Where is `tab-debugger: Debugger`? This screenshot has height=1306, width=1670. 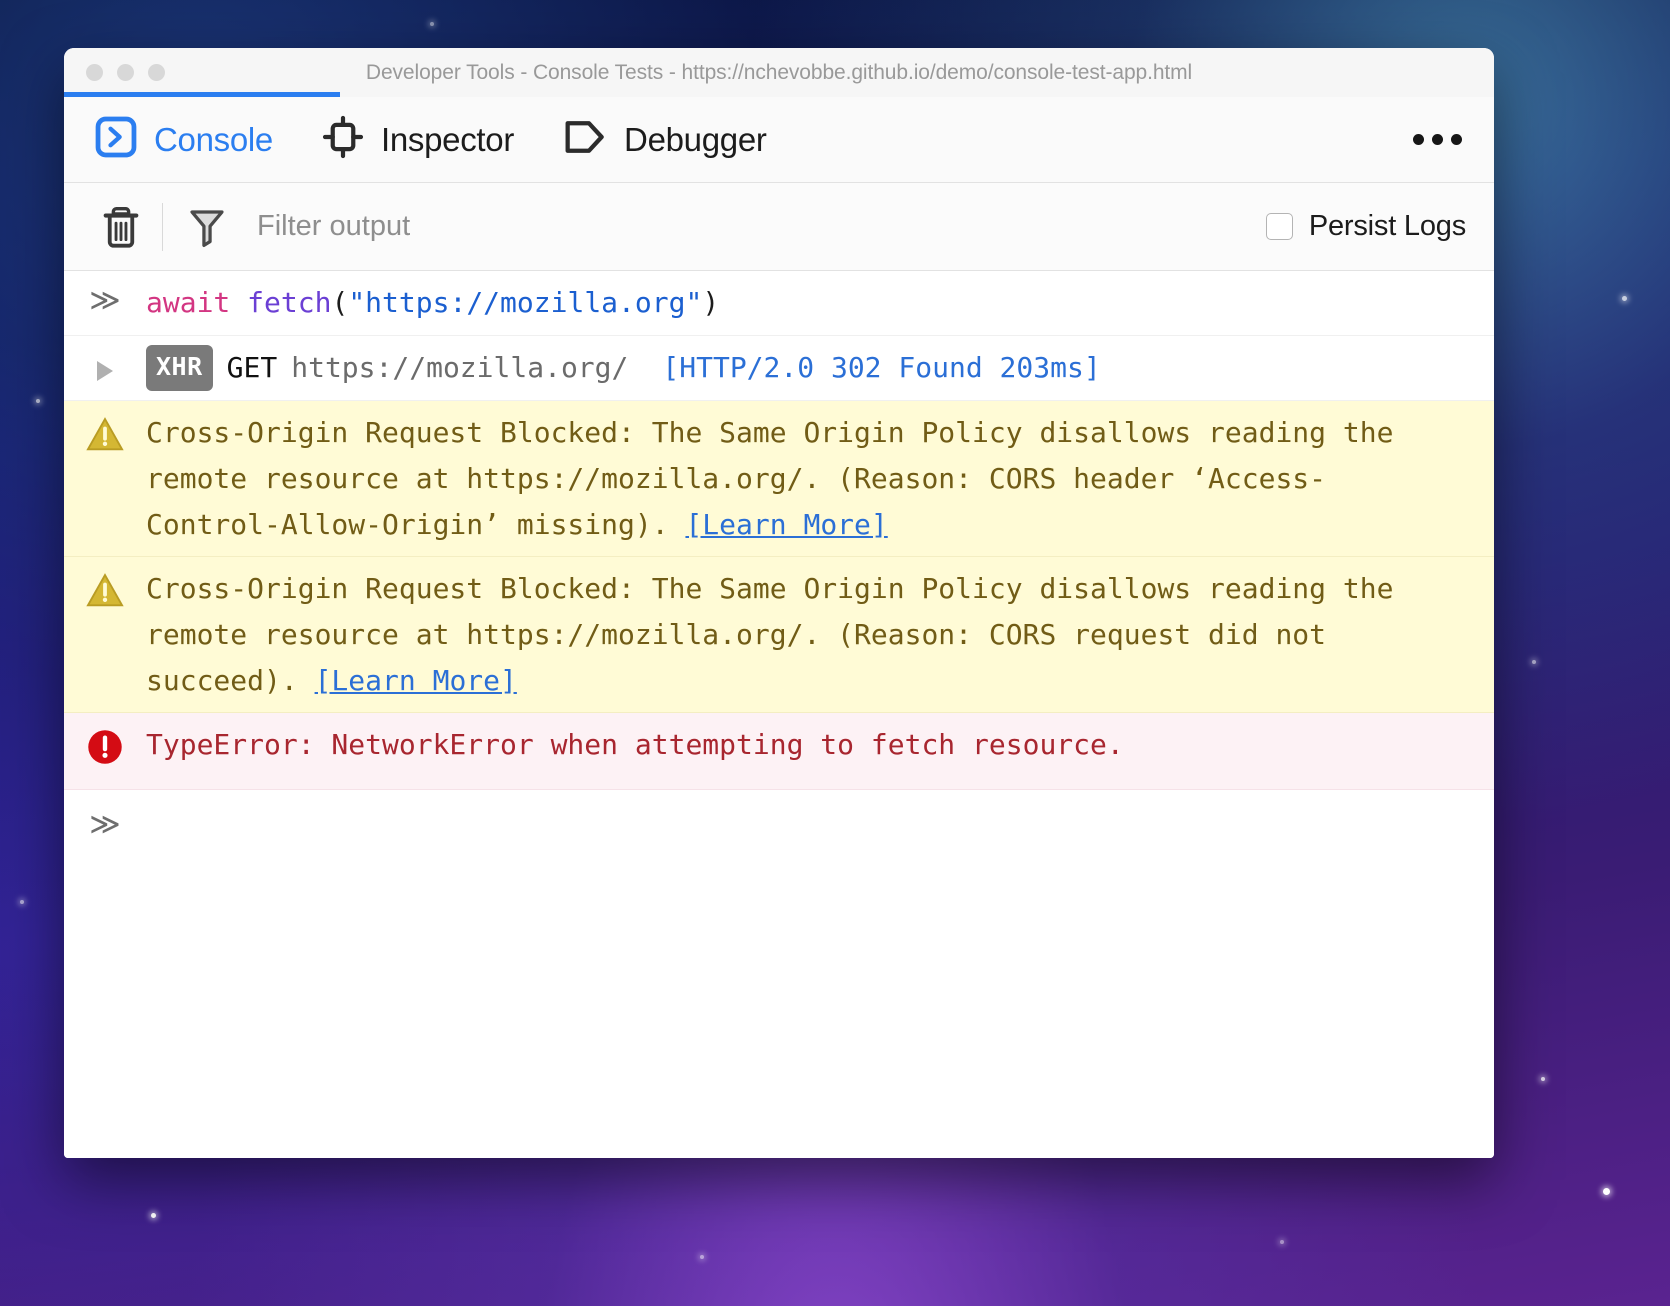 tab-debugger: Debugger is located at coordinates (664, 139).